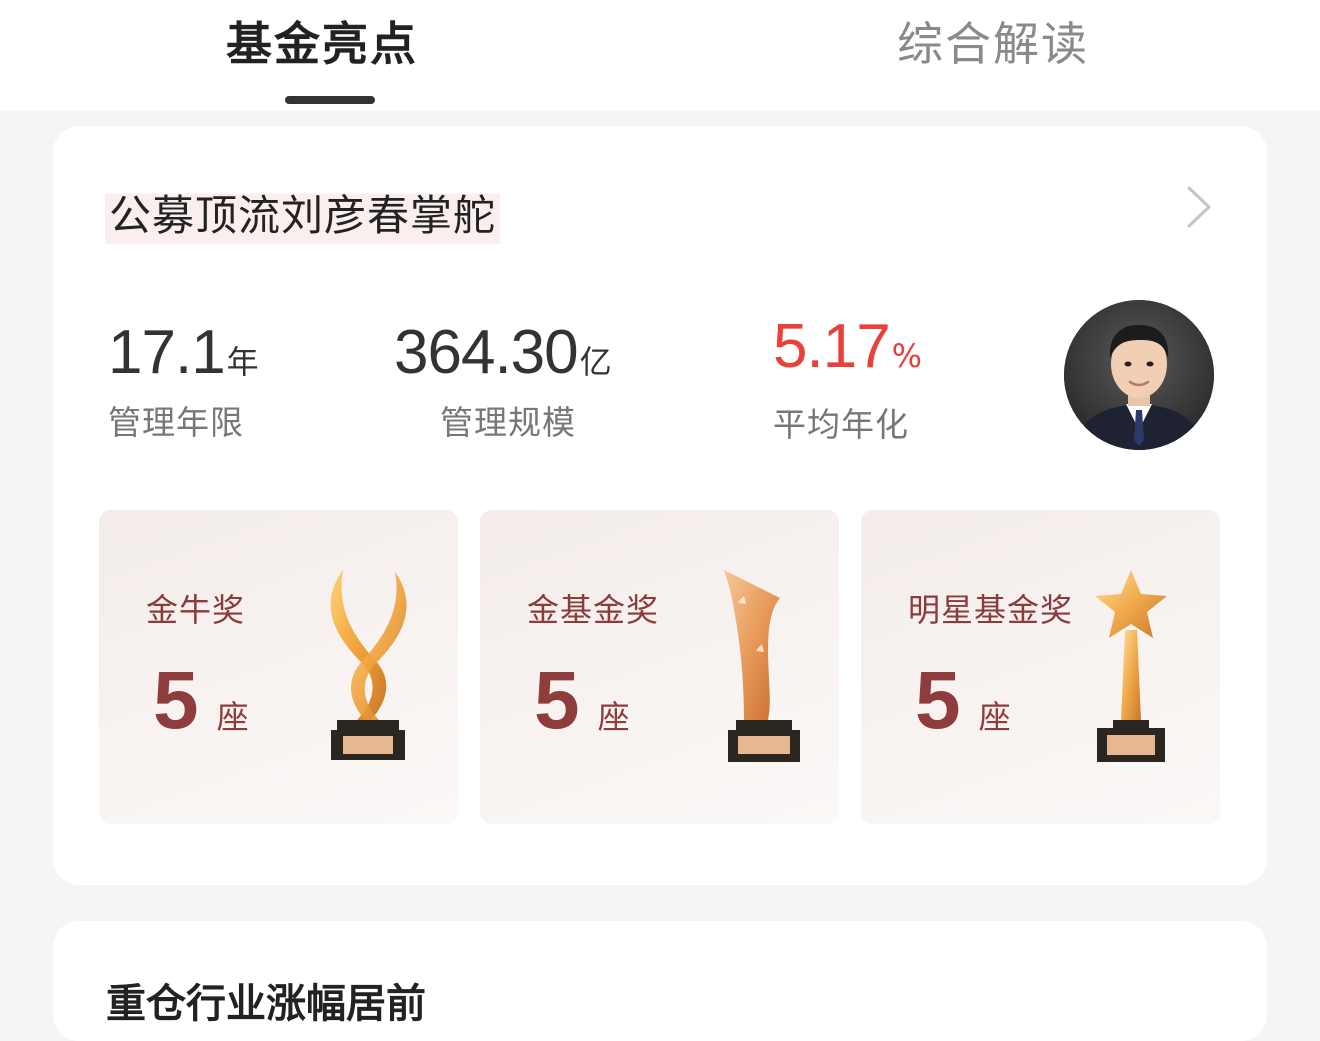  I want to click on tab-comprehensive-analysis: 综合解读, so click(993, 44).